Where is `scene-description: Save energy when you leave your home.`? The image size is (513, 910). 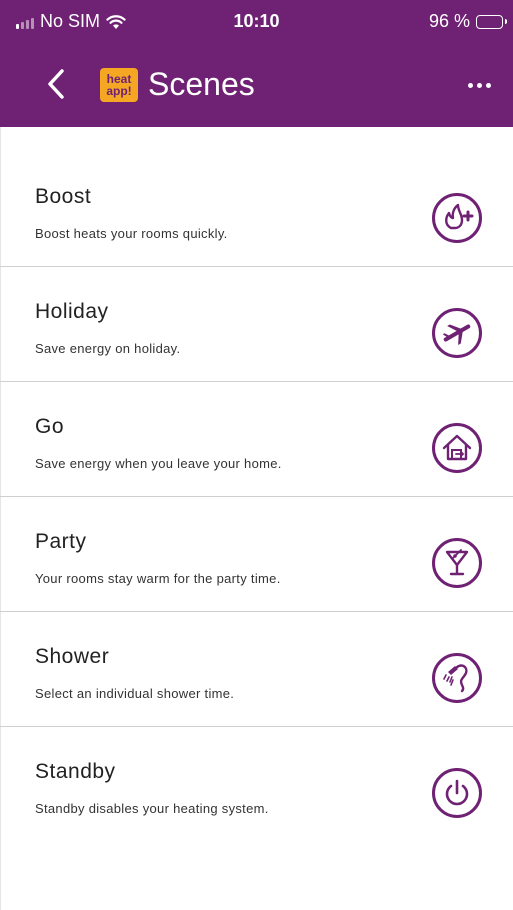 scene-description: Save energy when you leave your home. is located at coordinates (158, 463).